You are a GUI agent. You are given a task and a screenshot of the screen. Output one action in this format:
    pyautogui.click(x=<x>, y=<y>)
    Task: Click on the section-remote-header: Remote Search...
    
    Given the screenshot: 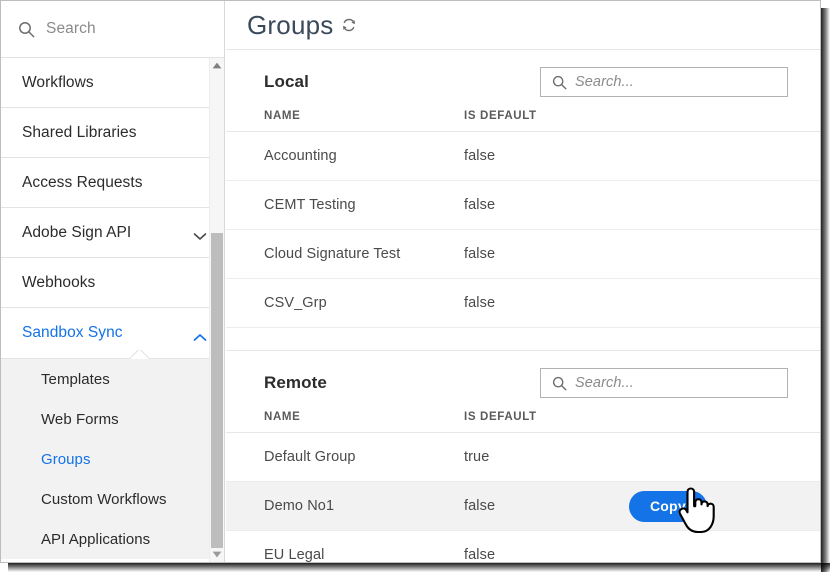 What is the action you would take?
    pyautogui.click(x=523, y=374)
    